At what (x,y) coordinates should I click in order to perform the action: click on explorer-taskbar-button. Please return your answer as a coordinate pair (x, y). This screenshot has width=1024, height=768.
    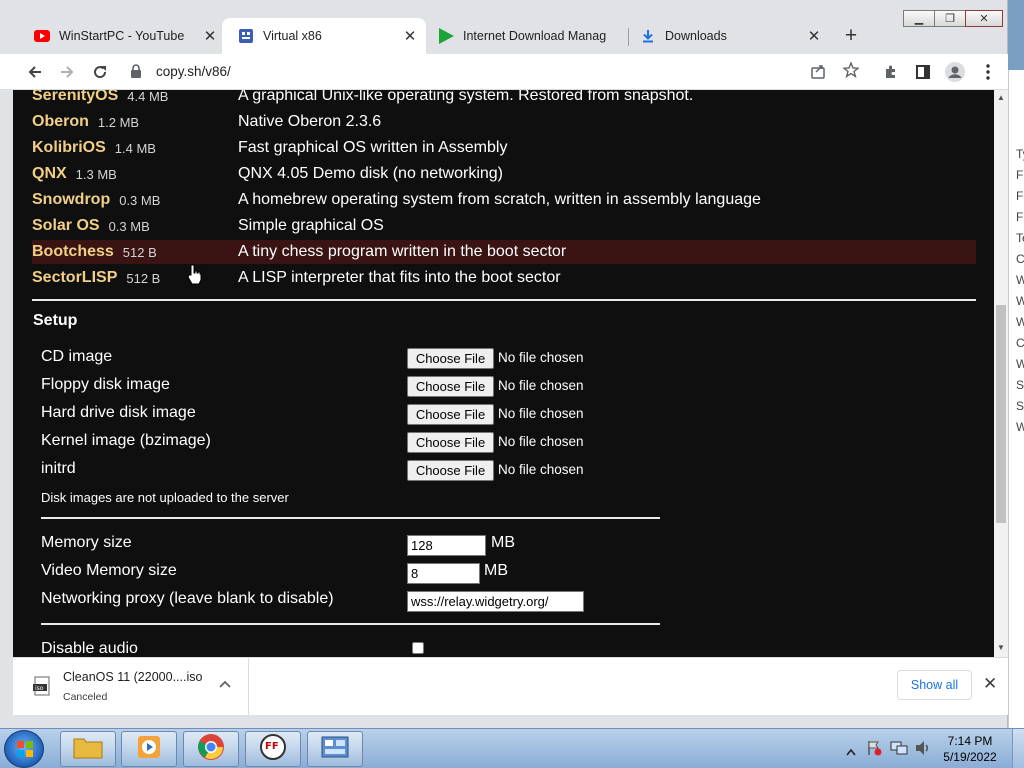
    Looking at the image, I should click on (88, 749).